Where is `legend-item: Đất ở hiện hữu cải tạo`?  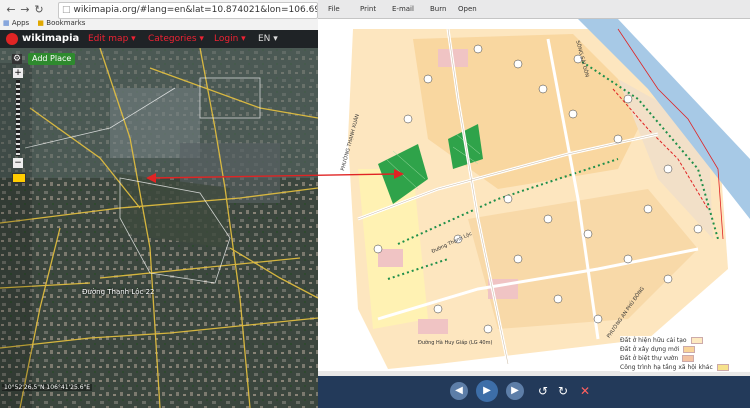
legend-item: Đất ở hiện hữu cải tạo is located at coordinates (685, 340).